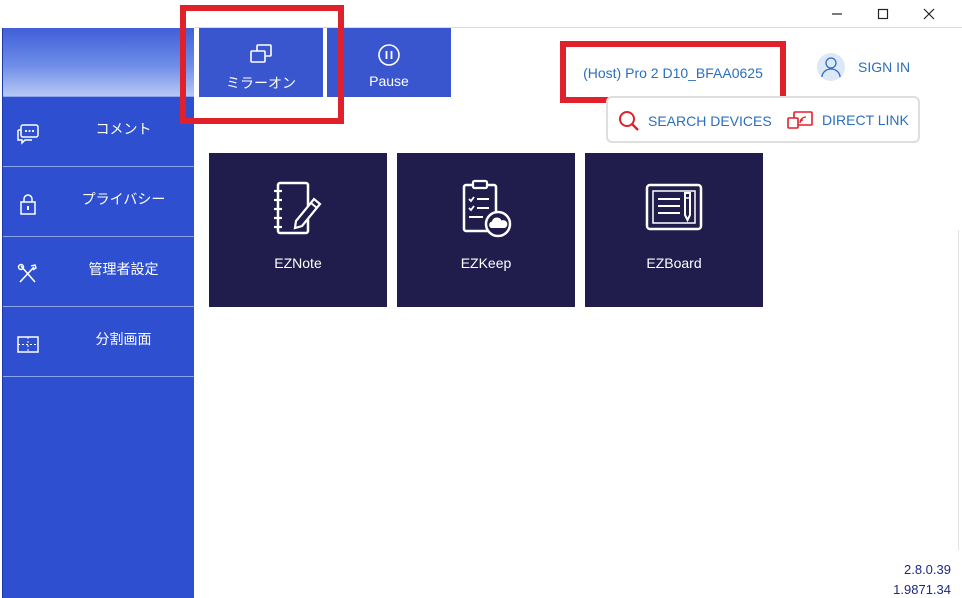 This screenshot has height=598, width=962. Describe the element at coordinates (27, 273) in the screenshot. I see `tools-icon` at that location.